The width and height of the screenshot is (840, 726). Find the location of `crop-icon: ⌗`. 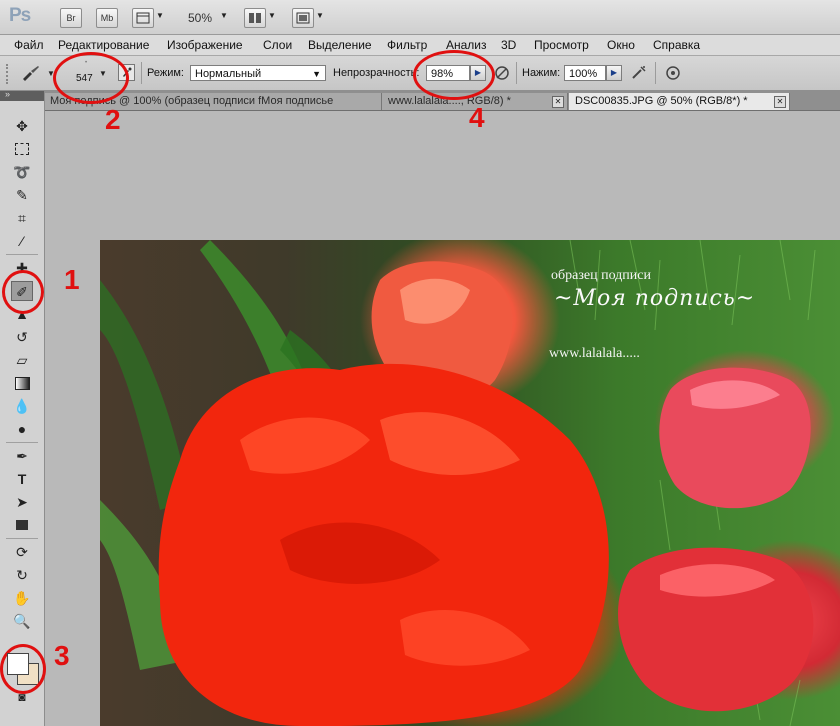

crop-icon: ⌗ is located at coordinates (22, 218).